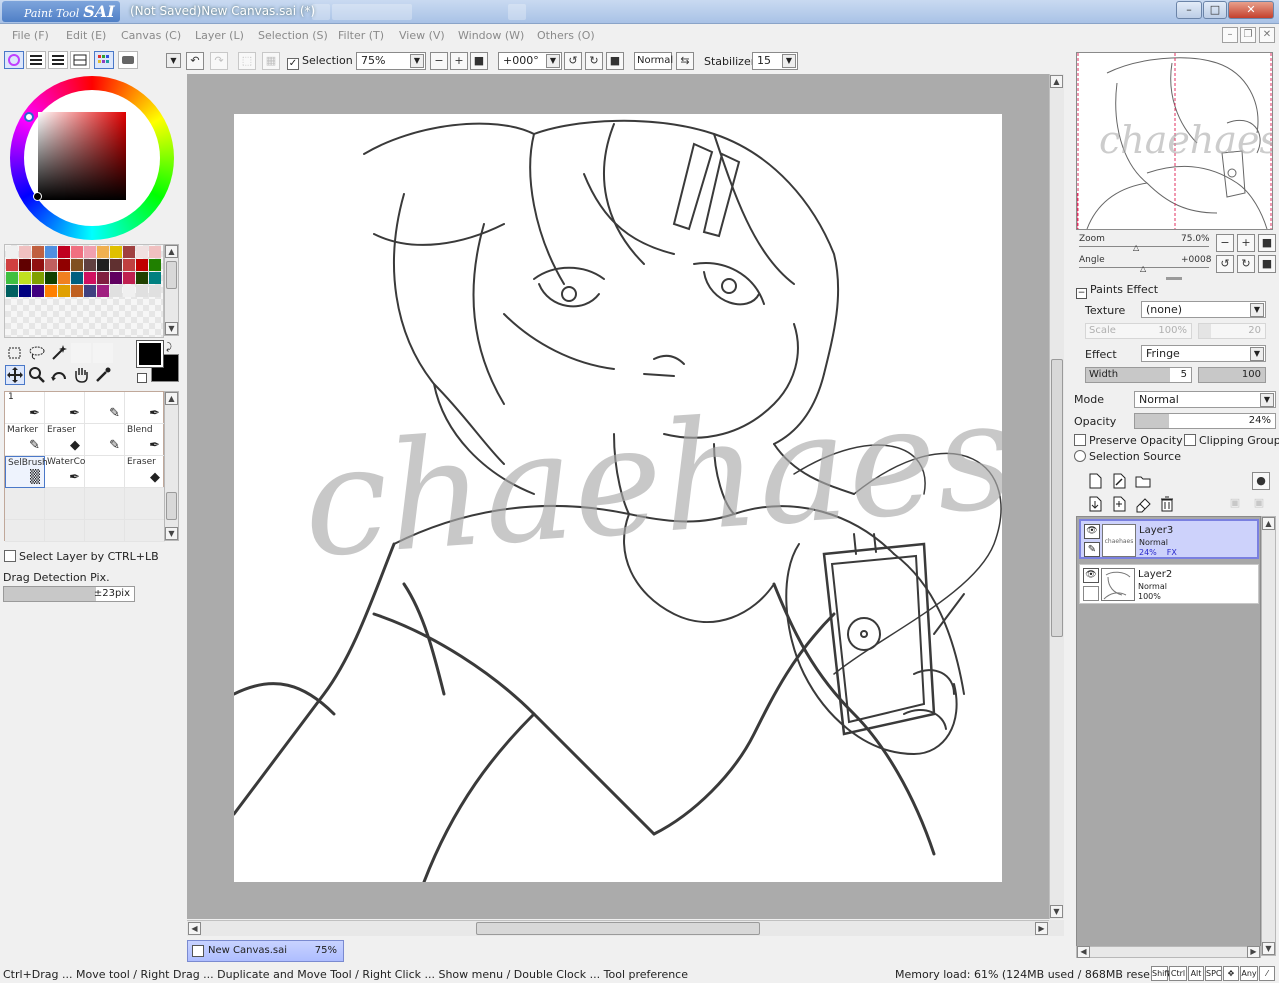  I want to click on scroll-down-button: ▼, so click(1056, 911).